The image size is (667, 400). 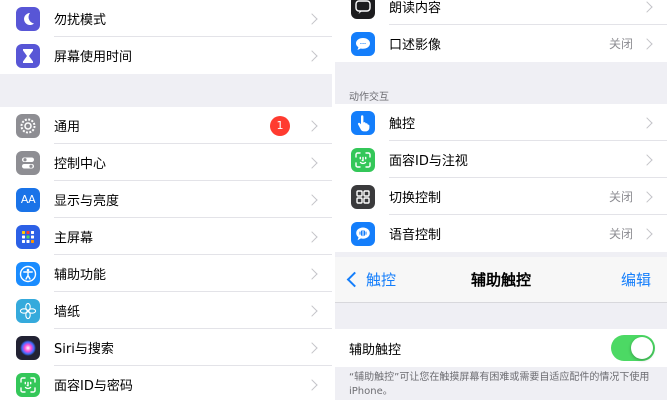 What do you see at coordinates (67, 127) in the screenshot?
I see `settings-row-label: 通用` at bounding box center [67, 127].